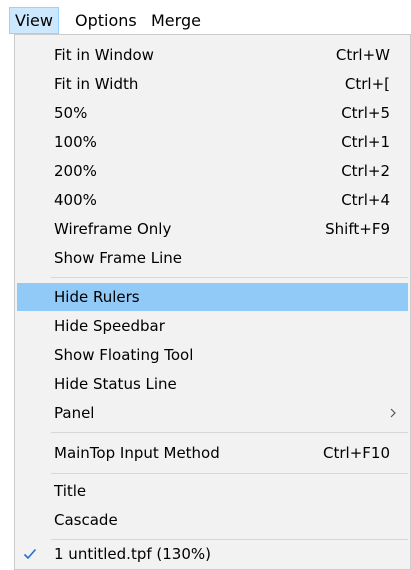 This screenshot has height=570, width=411. Describe the element at coordinates (97, 297) in the screenshot. I see `menu-item-label: Hide Rulers` at that location.